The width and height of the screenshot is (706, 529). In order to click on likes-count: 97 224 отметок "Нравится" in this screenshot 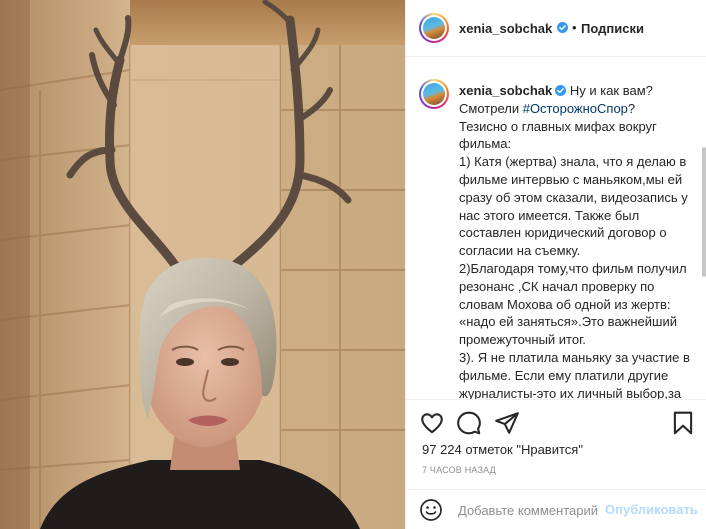, I will do `click(502, 449)`.